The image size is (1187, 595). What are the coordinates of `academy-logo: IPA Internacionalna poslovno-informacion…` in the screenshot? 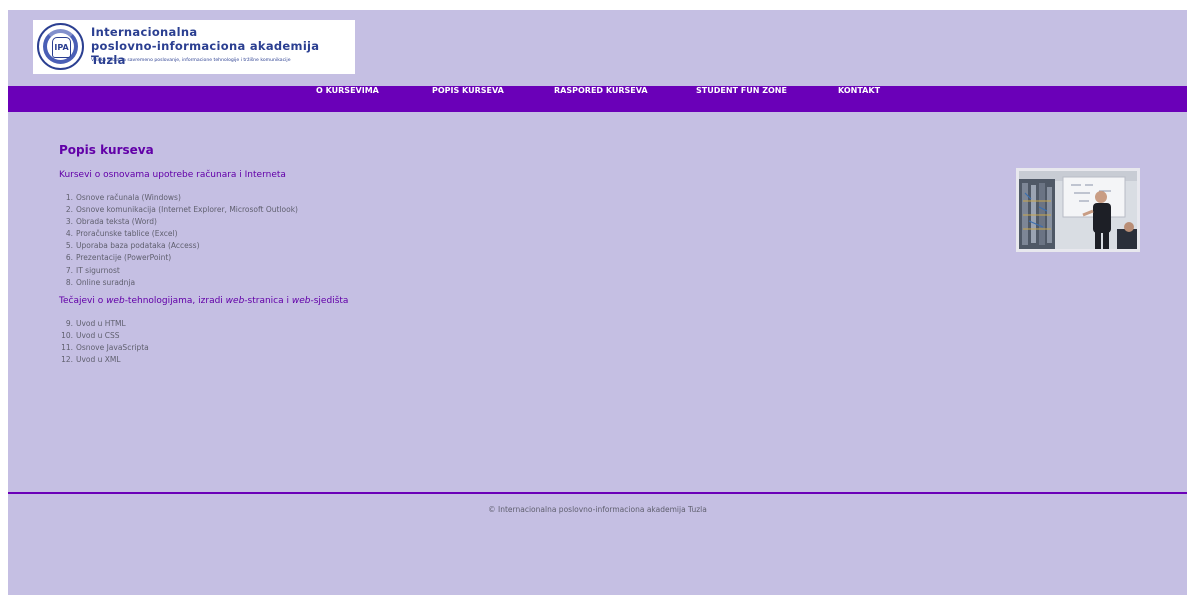 It's located at (194, 47).